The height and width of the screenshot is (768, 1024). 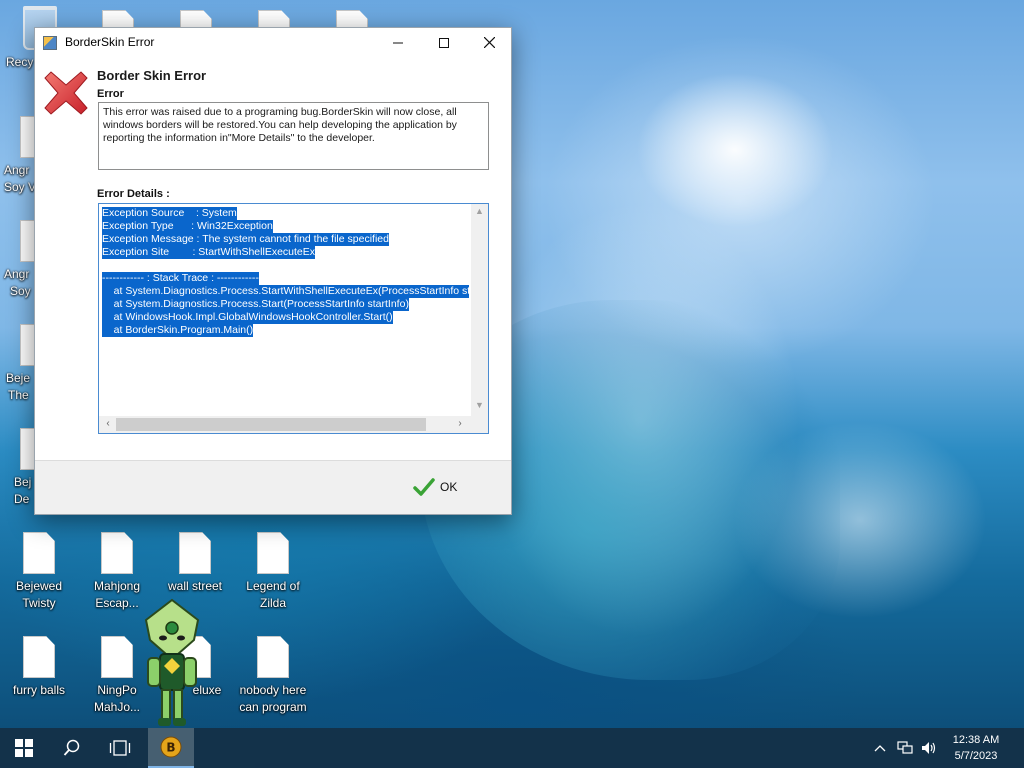 I want to click on error-details-line-text: Exception Source : System, so click(x=169, y=213).